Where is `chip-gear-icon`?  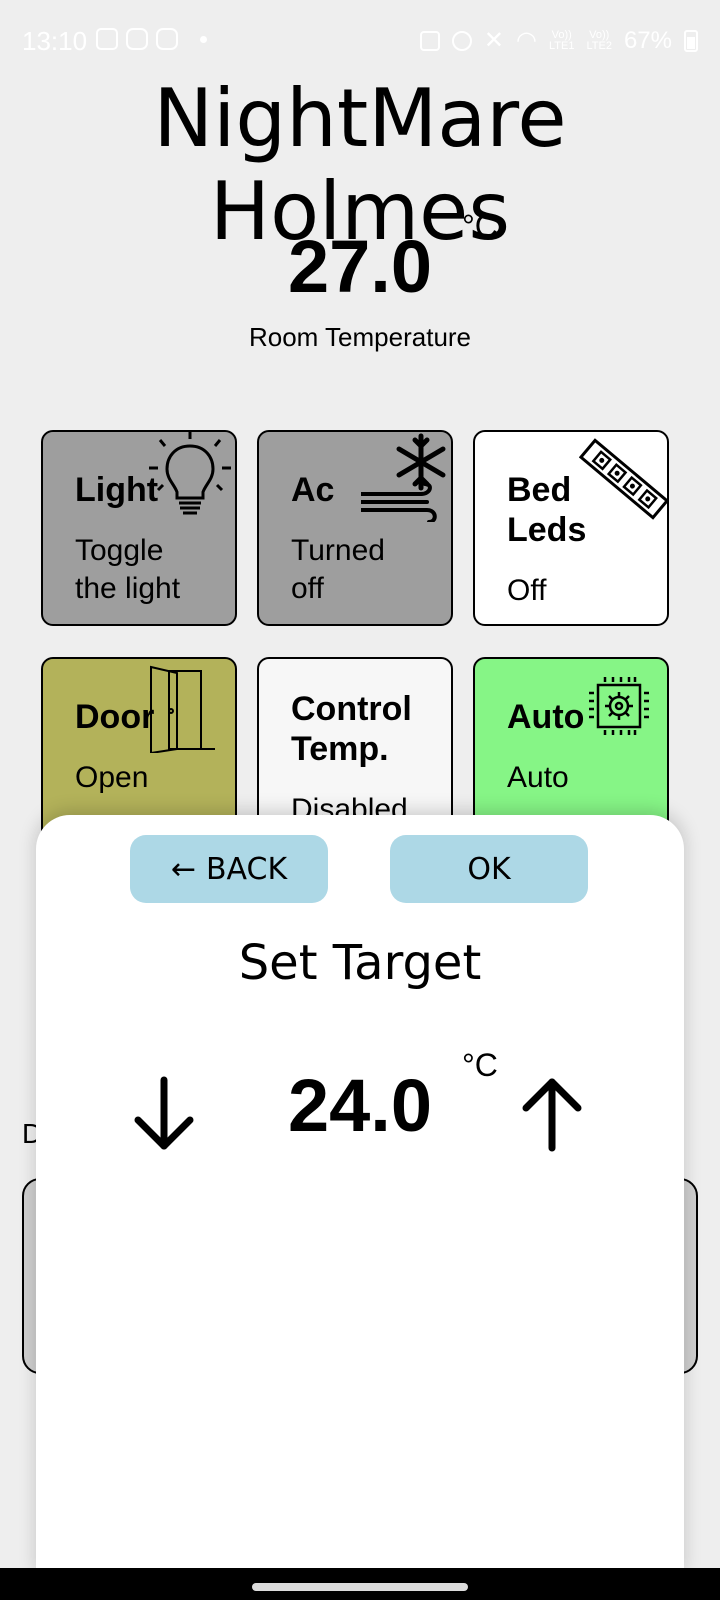
chip-gear-icon is located at coordinates (619, 706).